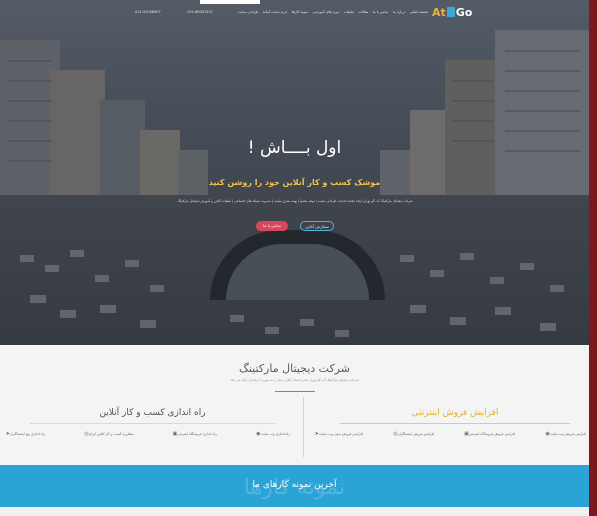 The width and height of the screenshot is (597, 516). I want to click on service-label: راه اندازی وب سایت, so click(275, 434).